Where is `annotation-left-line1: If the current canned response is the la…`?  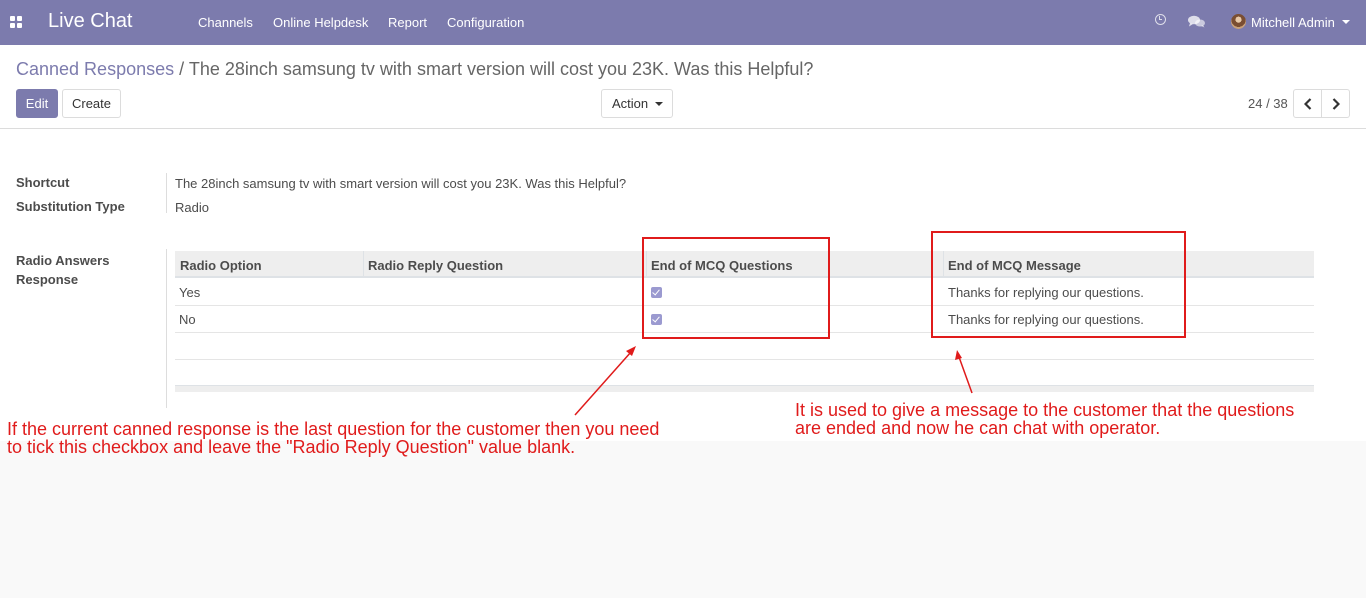
annotation-left-line1: If the current canned response is the la… is located at coordinates (333, 429).